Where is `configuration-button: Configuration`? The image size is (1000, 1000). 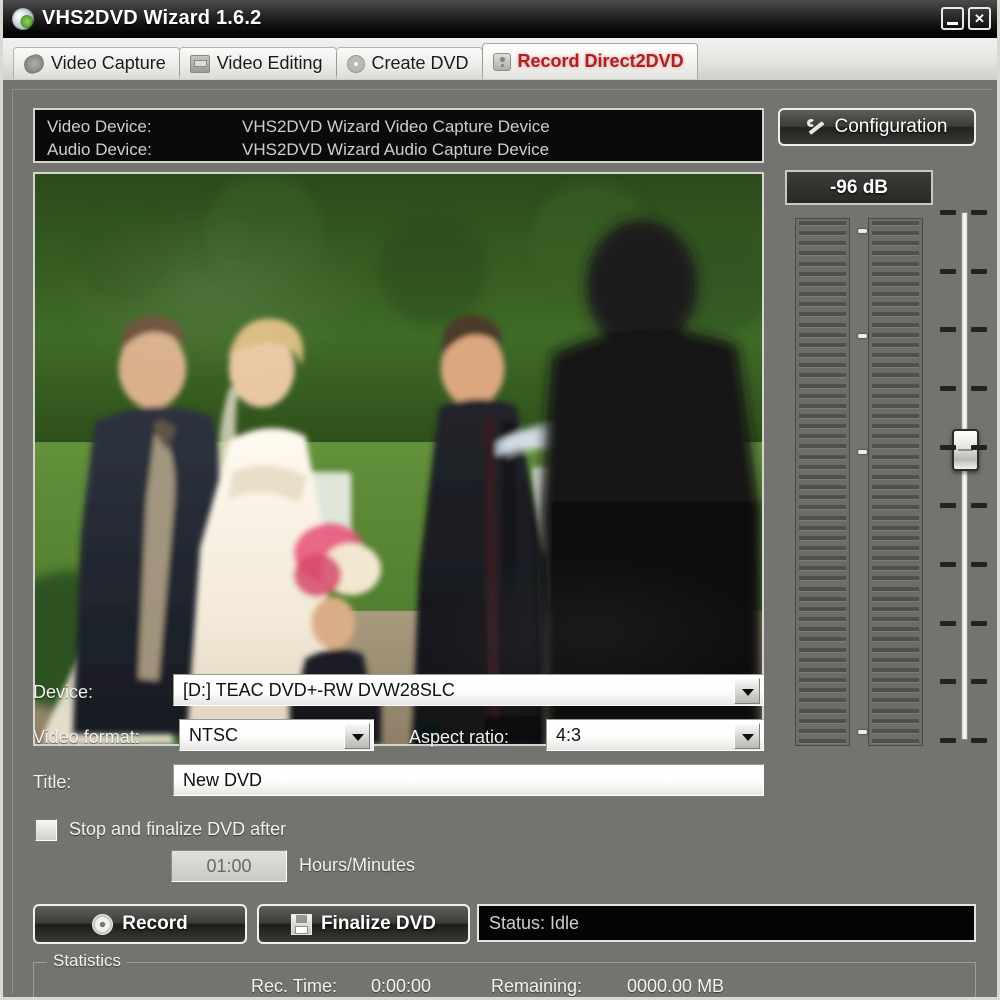 configuration-button: Configuration is located at coordinates (877, 127).